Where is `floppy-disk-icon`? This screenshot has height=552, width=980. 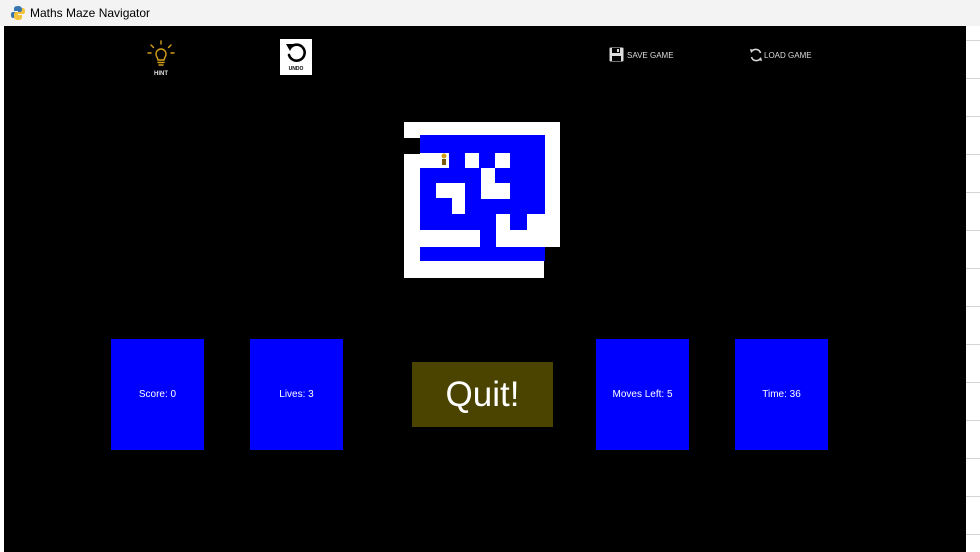
floppy-disk-icon is located at coordinates (616, 54).